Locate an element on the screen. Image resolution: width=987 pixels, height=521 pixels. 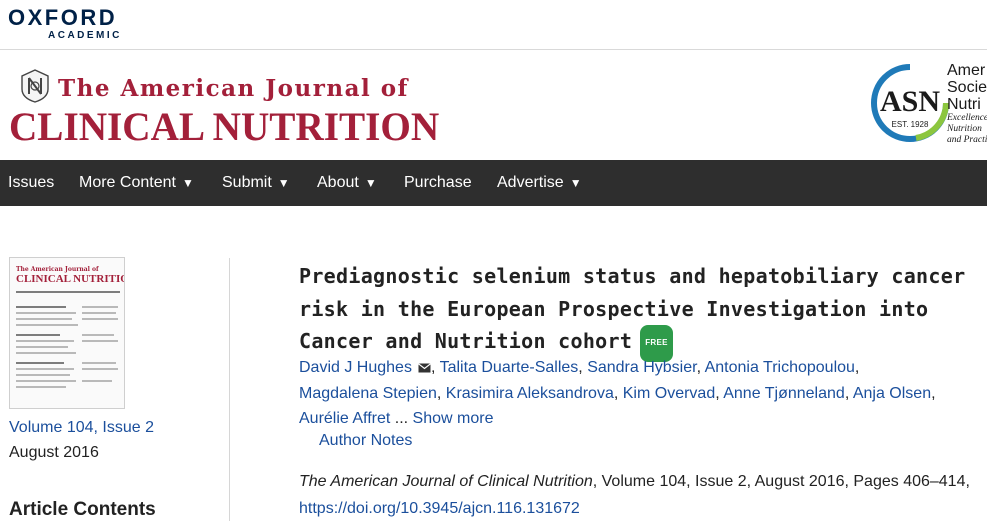
article-contents-heading: Article Contents is located at coordinates (82, 509).